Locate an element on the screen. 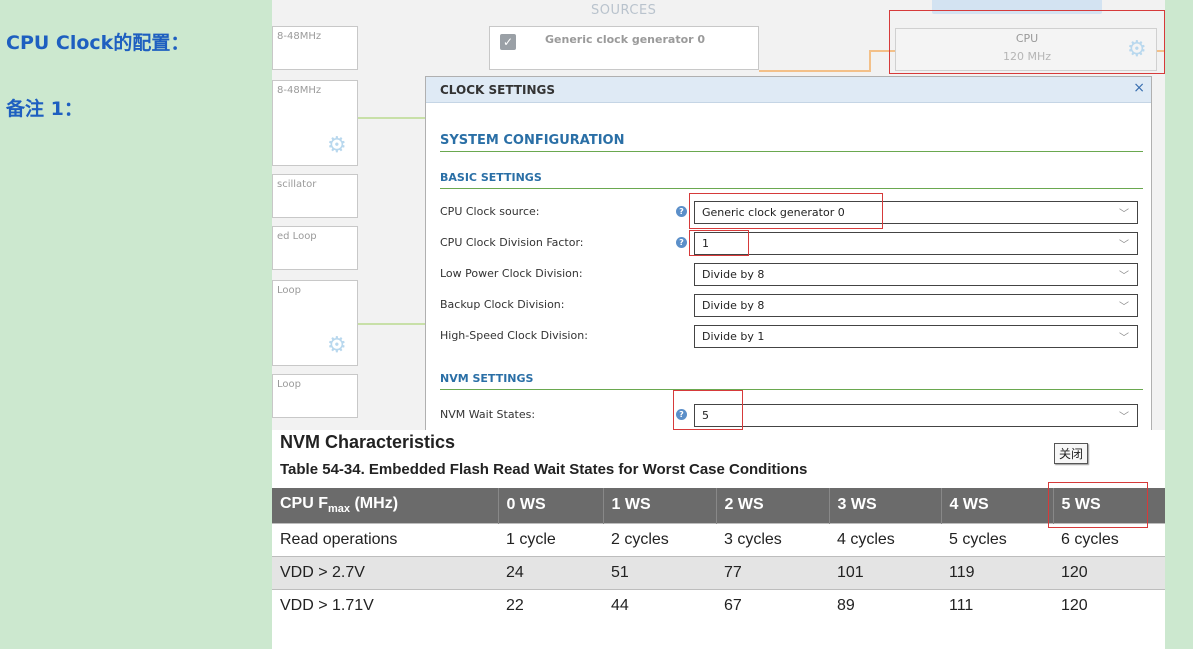 This screenshot has height=649, width=1193. table-cell: 22 is located at coordinates (550, 605).